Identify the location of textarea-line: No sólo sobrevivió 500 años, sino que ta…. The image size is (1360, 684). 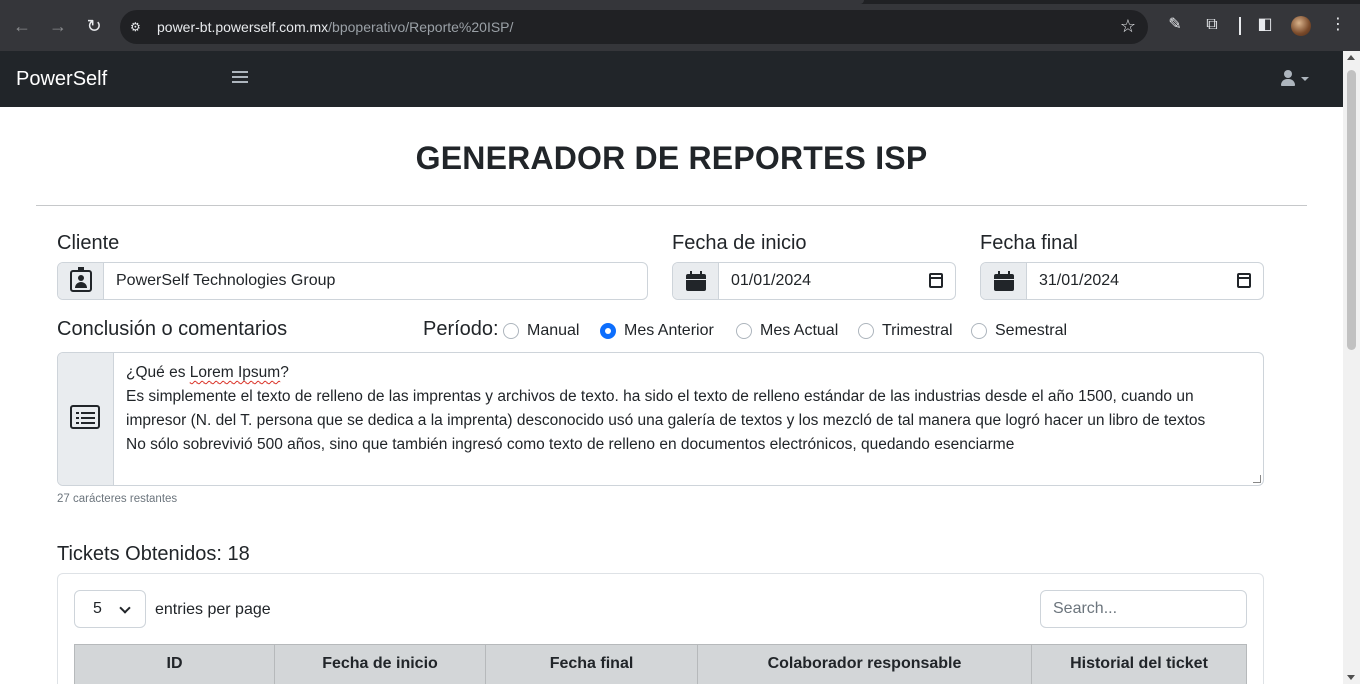
(570, 444).